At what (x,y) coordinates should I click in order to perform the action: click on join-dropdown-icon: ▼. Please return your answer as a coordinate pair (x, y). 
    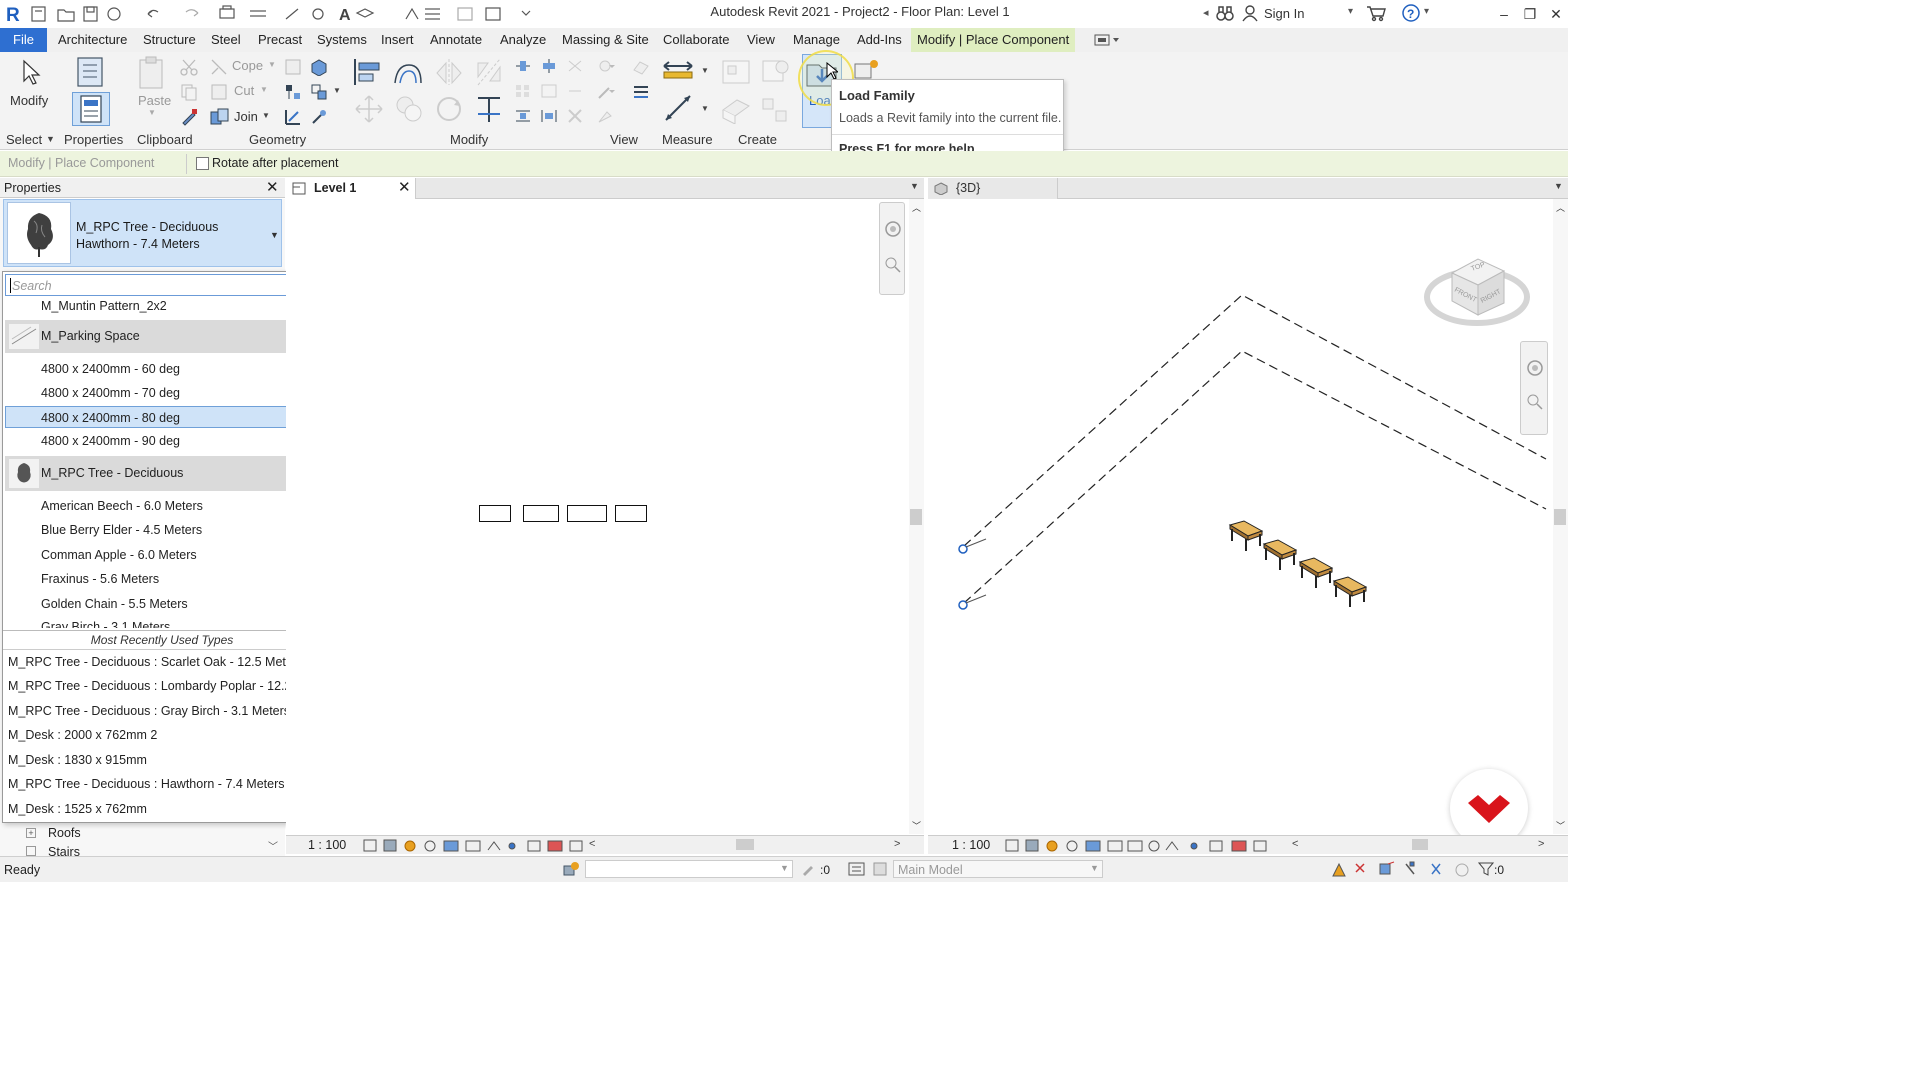
    Looking at the image, I should click on (266, 115).